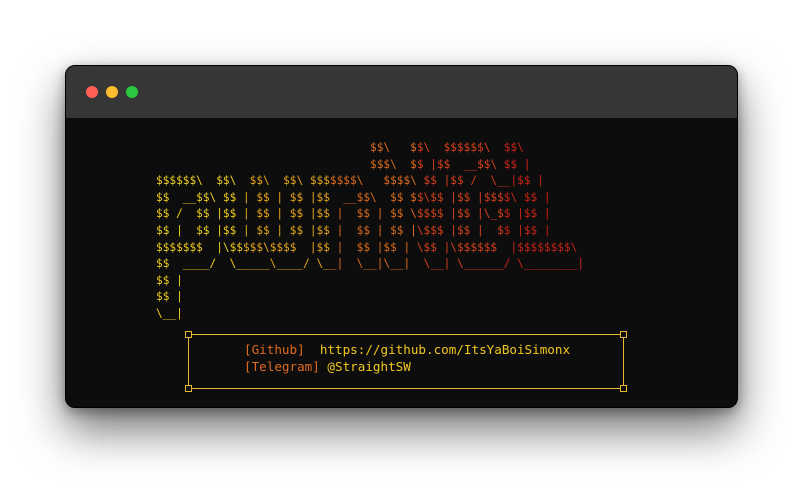  I want to click on telegram-line: [Telegram] @StraightSW, so click(327, 366).